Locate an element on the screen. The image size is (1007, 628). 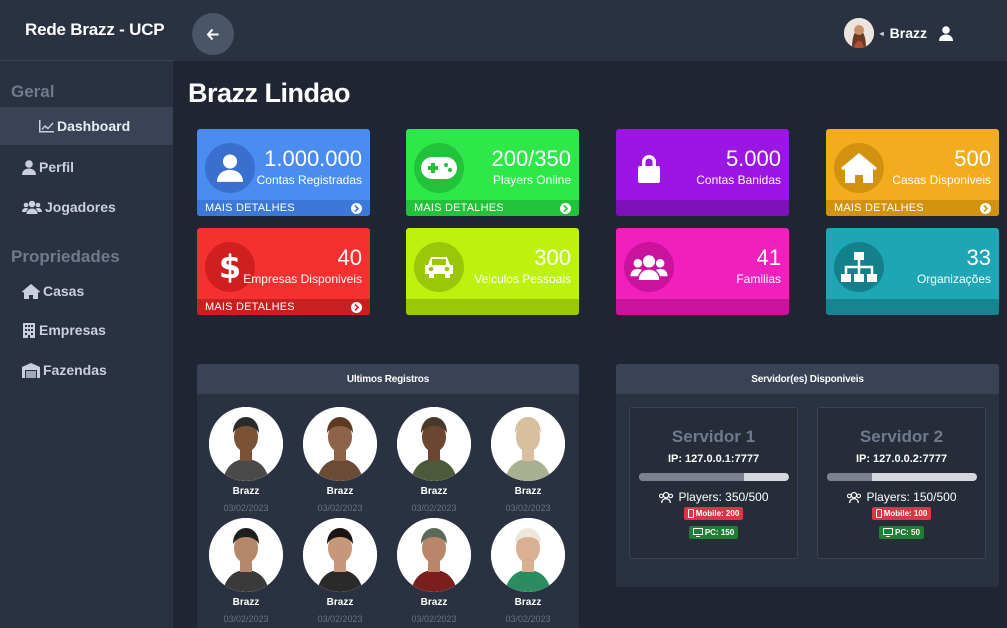
building-icon is located at coordinates (29, 330).